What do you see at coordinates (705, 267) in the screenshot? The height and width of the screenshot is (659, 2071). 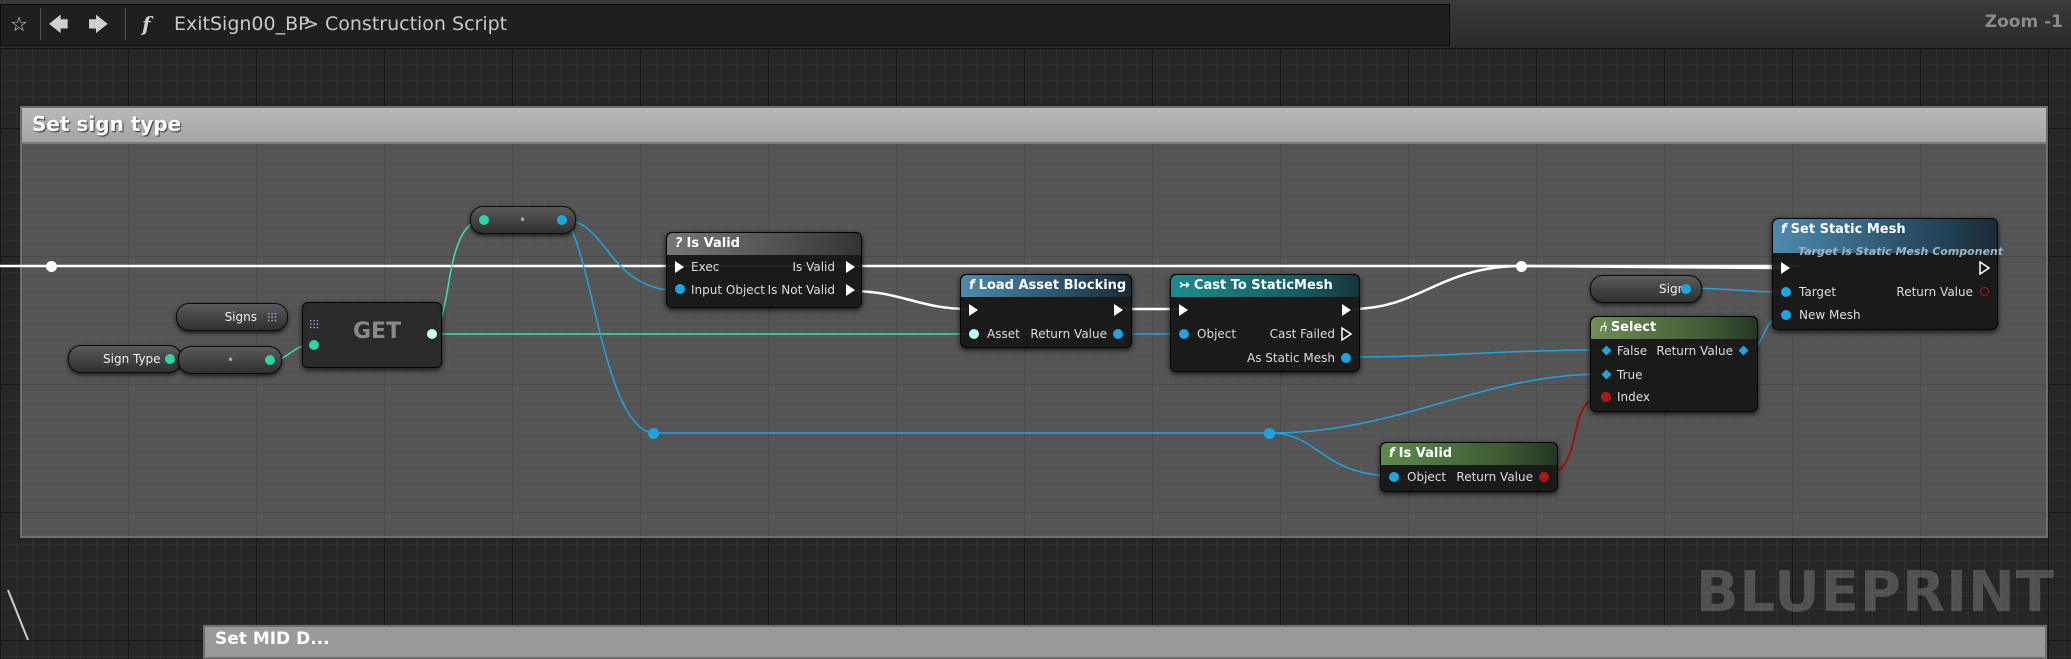 I see `pin-label: Exec` at bounding box center [705, 267].